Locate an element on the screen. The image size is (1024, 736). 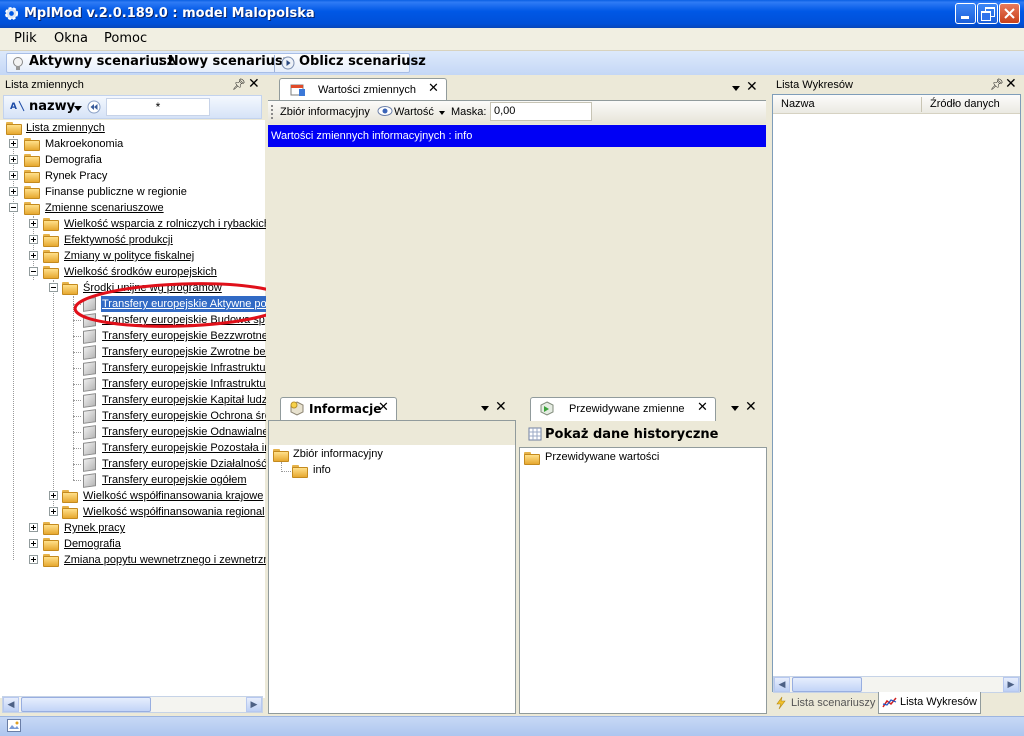
rewind-icon is located at coordinates (94, 107).